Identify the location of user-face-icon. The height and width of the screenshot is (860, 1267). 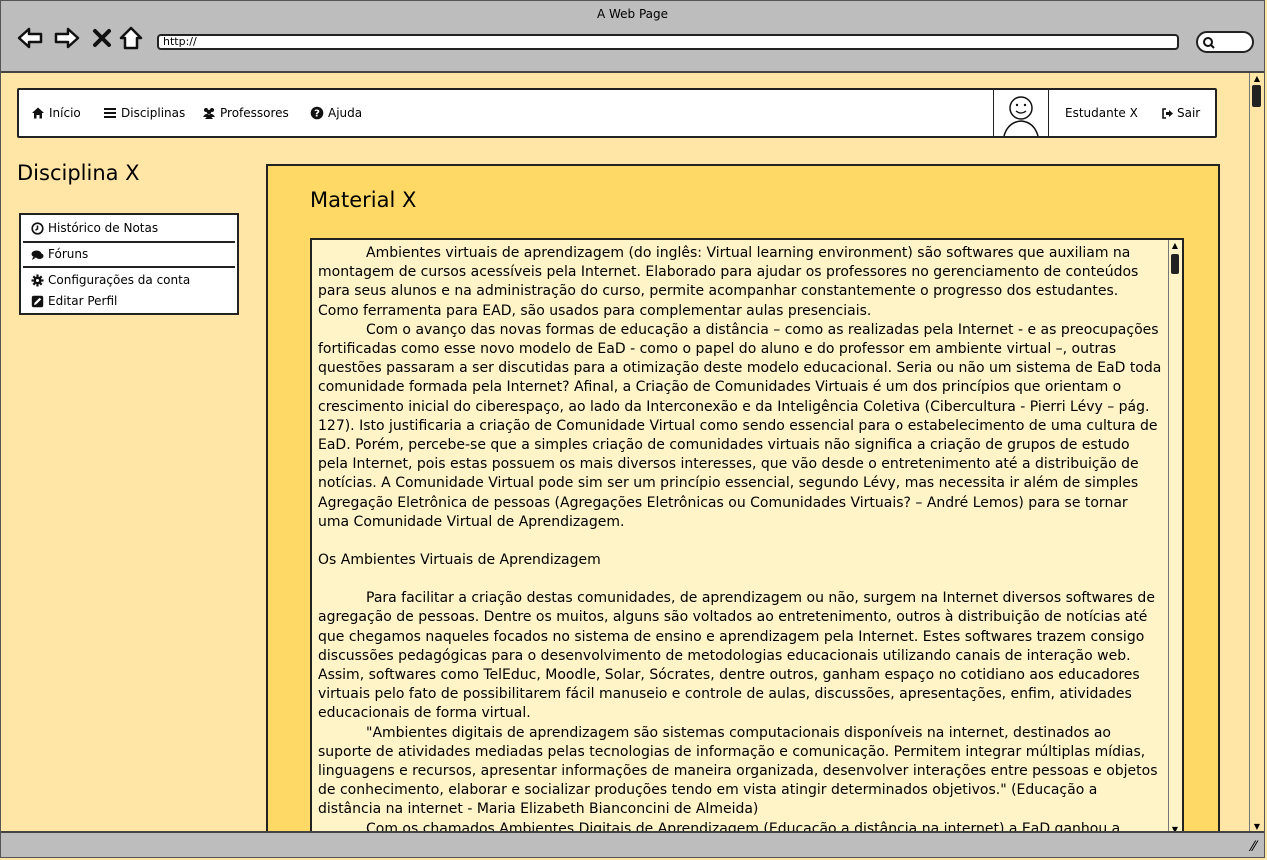
(1021, 116).